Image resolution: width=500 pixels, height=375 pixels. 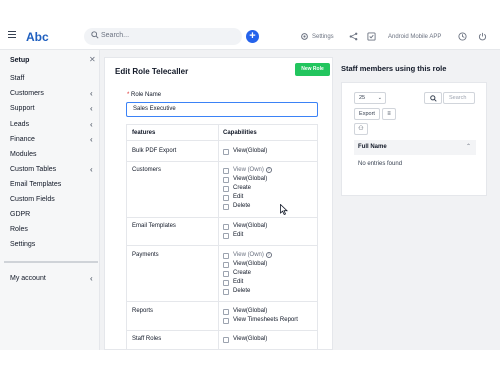 I want to click on column-header-features: features, so click(x=144, y=133).